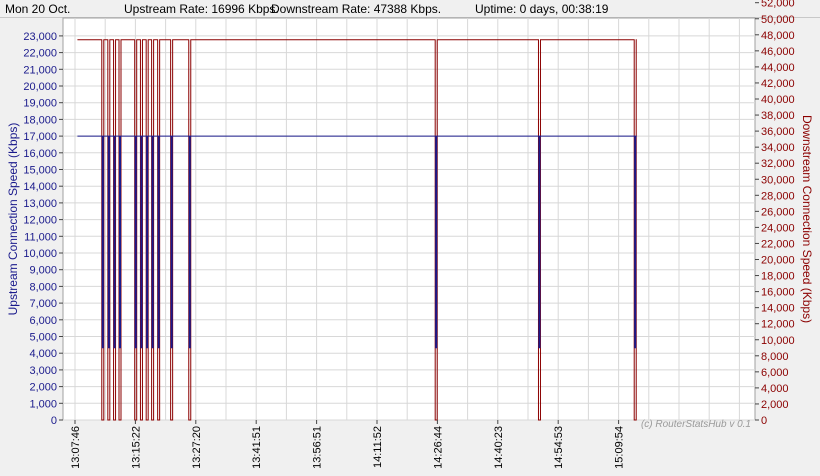 The image size is (820, 476). What do you see at coordinates (43, 287) in the screenshot?
I see `left-tick-label-8: 8,000` at bounding box center [43, 287].